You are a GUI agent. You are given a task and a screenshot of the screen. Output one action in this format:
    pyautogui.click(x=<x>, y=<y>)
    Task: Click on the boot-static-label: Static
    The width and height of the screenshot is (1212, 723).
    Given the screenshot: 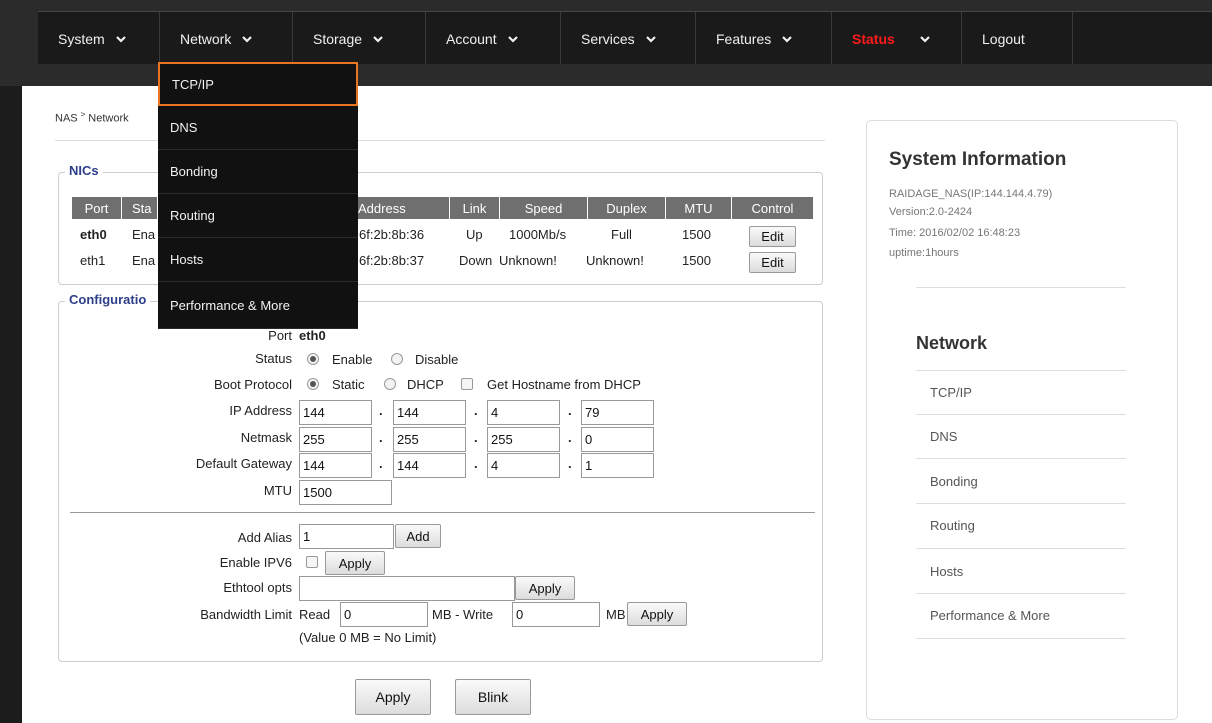 What is the action you would take?
    pyautogui.click(x=348, y=384)
    